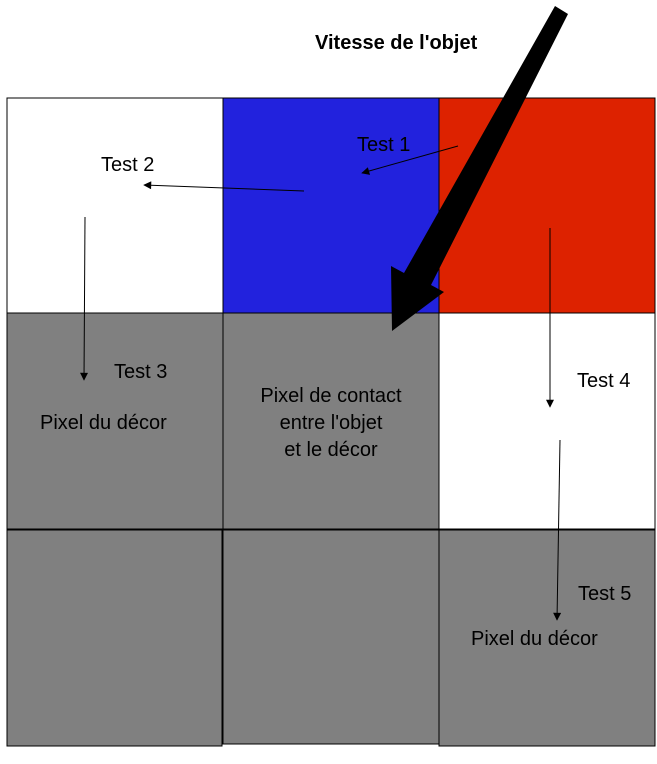 The width and height of the screenshot is (657, 764). What do you see at coordinates (127, 165) in the screenshot?
I see `label-test-2: Test 2` at bounding box center [127, 165].